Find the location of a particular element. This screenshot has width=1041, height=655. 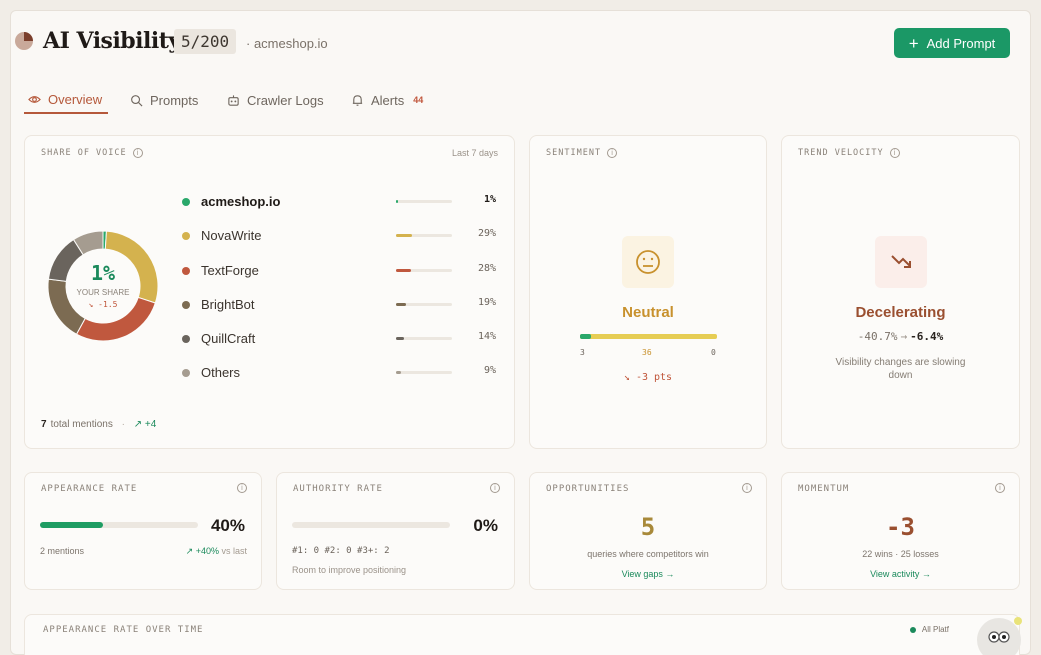

legend-percent: 14% is located at coordinates (486, 336).